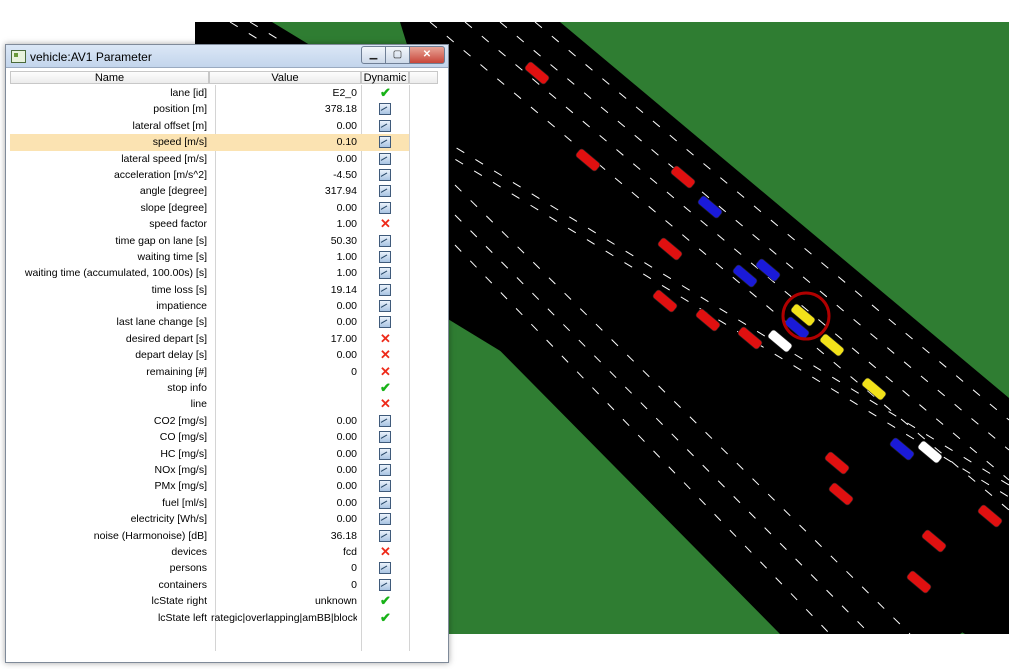 The width and height of the screenshot is (1014, 669). Describe the element at coordinates (166, 338) in the screenshot. I see `param-name: desired depart [s]` at that location.